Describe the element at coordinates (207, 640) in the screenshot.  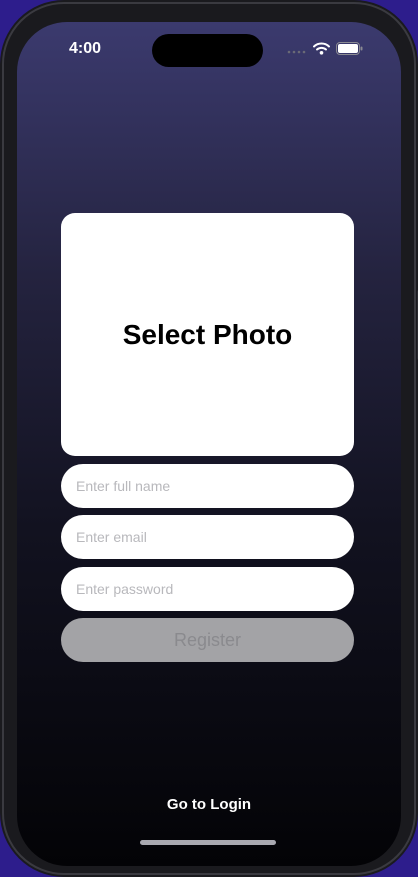
I see `register-button: Register` at that location.